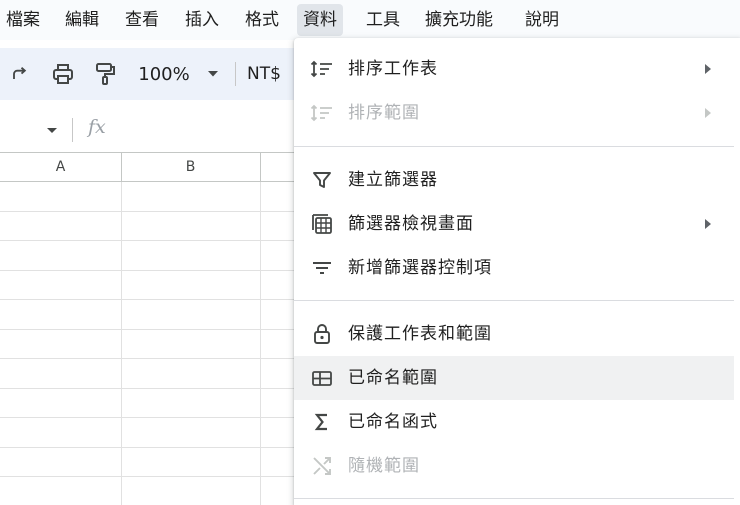  Describe the element at coordinates (322, 224) in the screenshot. I see `filter-views-icon` at that location.